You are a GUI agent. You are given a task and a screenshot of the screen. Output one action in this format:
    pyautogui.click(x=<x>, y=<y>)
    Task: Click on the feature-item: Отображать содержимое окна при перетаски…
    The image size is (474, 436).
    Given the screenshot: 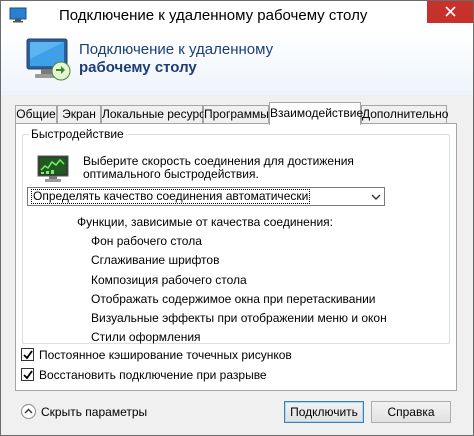 What is the action you would take?
    pyautogui.click(x=233, y=299)
    